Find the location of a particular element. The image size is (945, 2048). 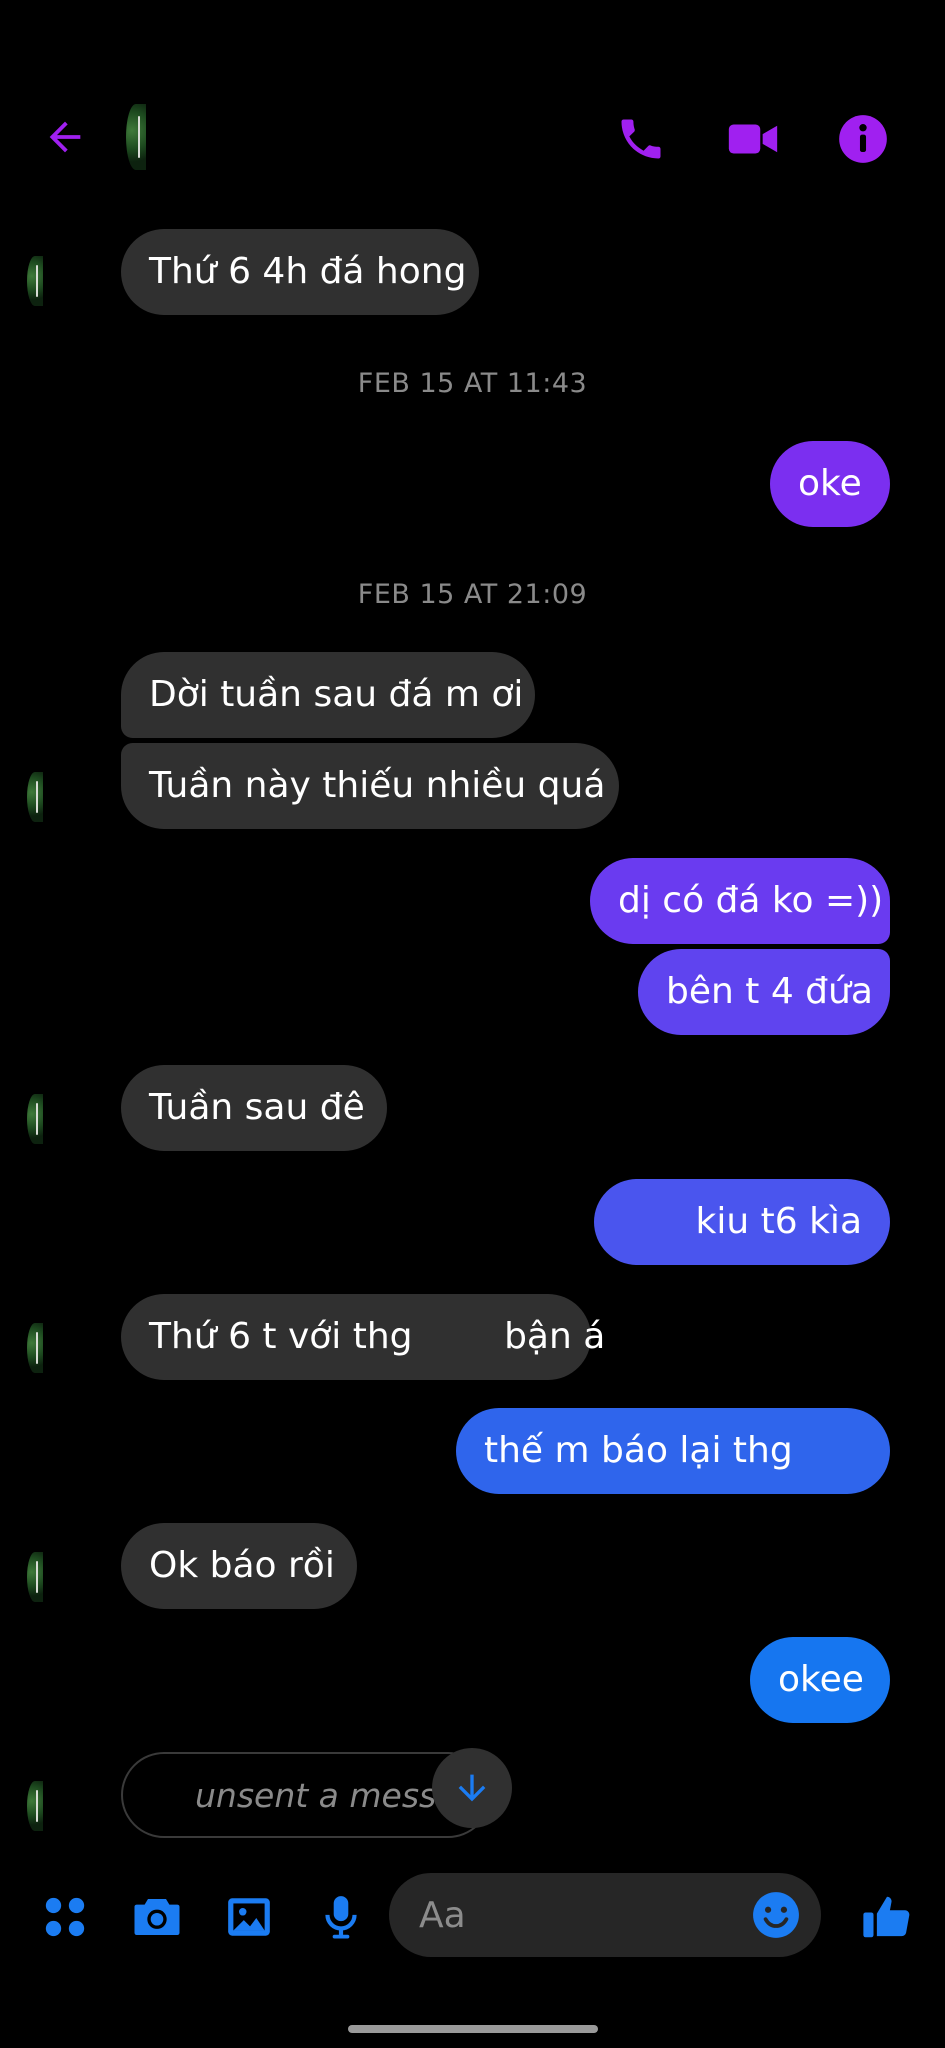

phone-icon is located at coordinates (641, 139).